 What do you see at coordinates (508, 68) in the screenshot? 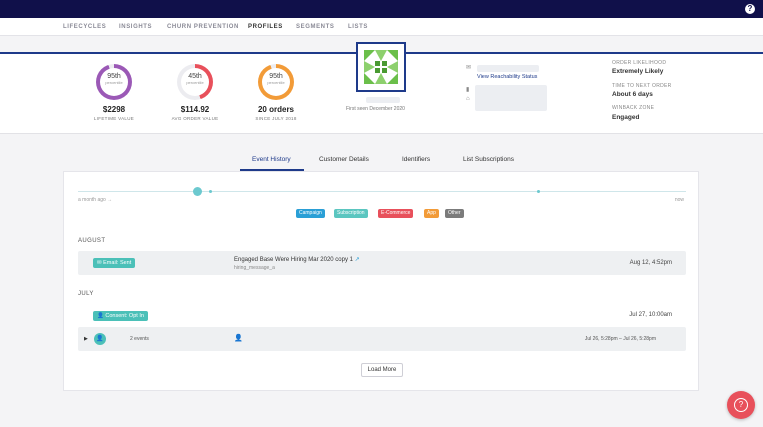
I see `redacted-email` at bounding box center [508, 68].